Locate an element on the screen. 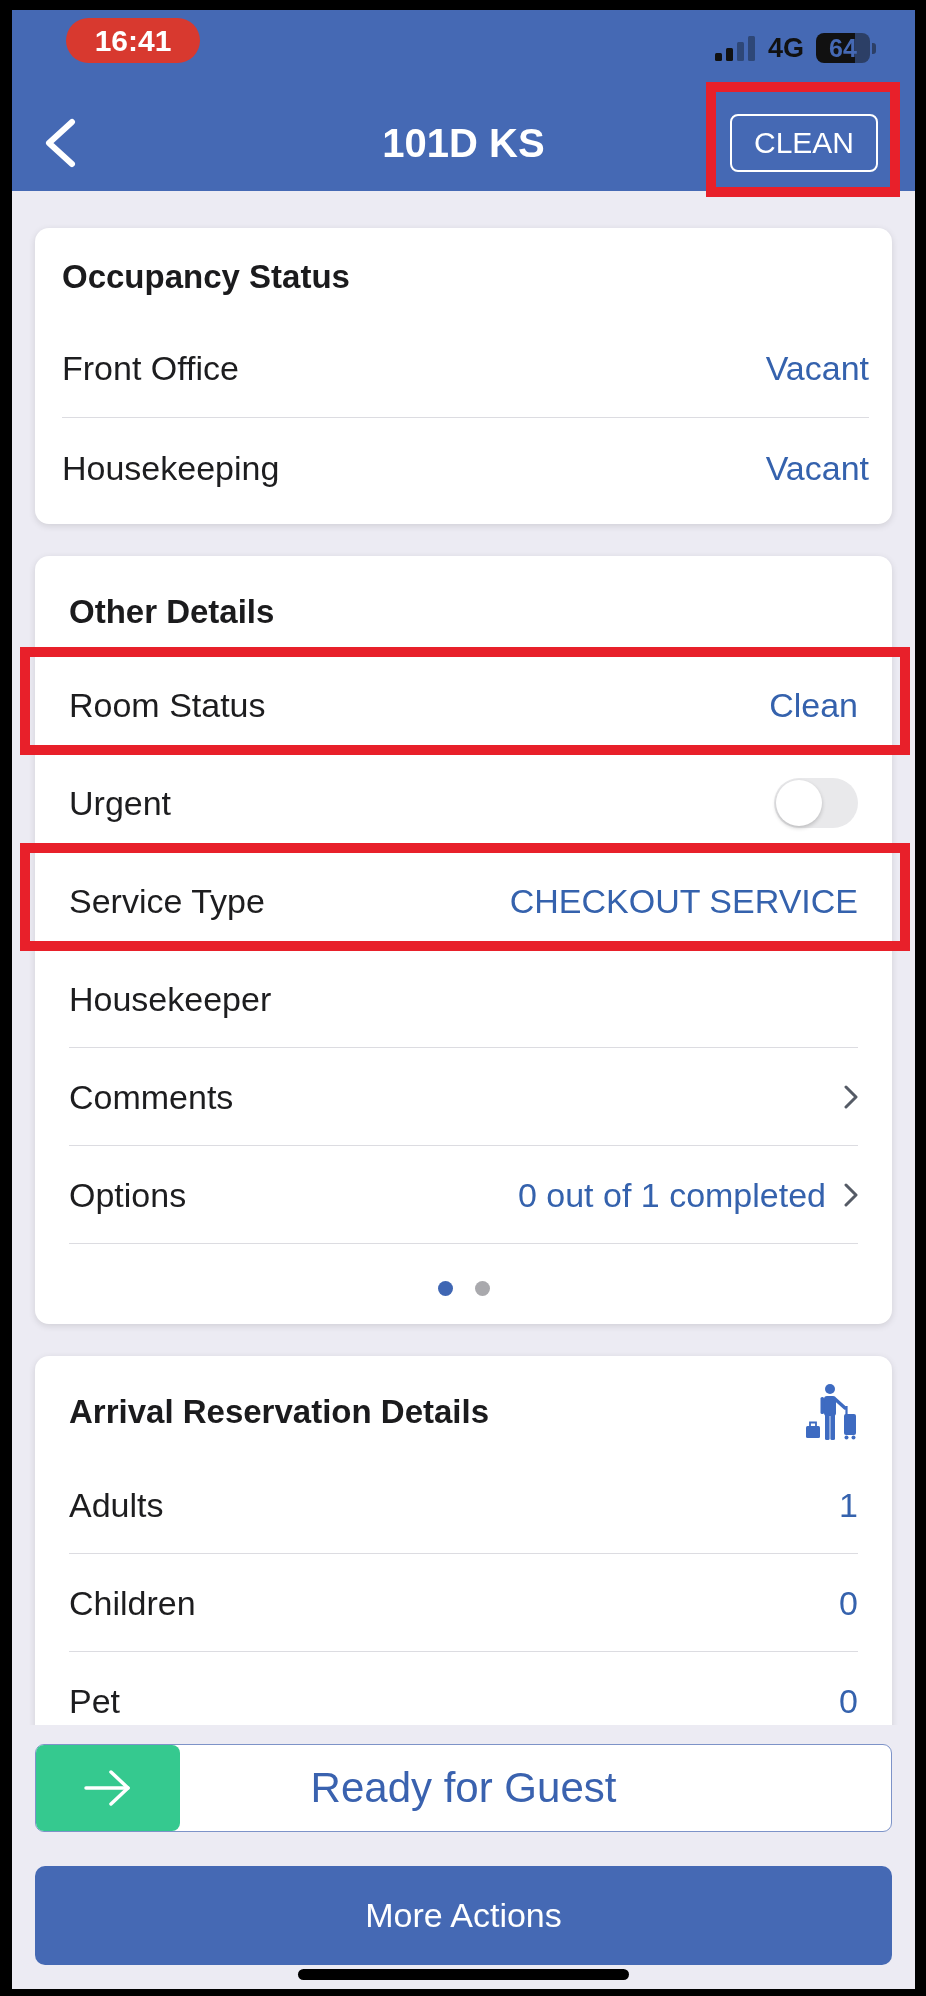 Image resolution: width=926 pixels, height=1996 pixels. more-actions-button: More Actions is located at coordinates (463, 1915).